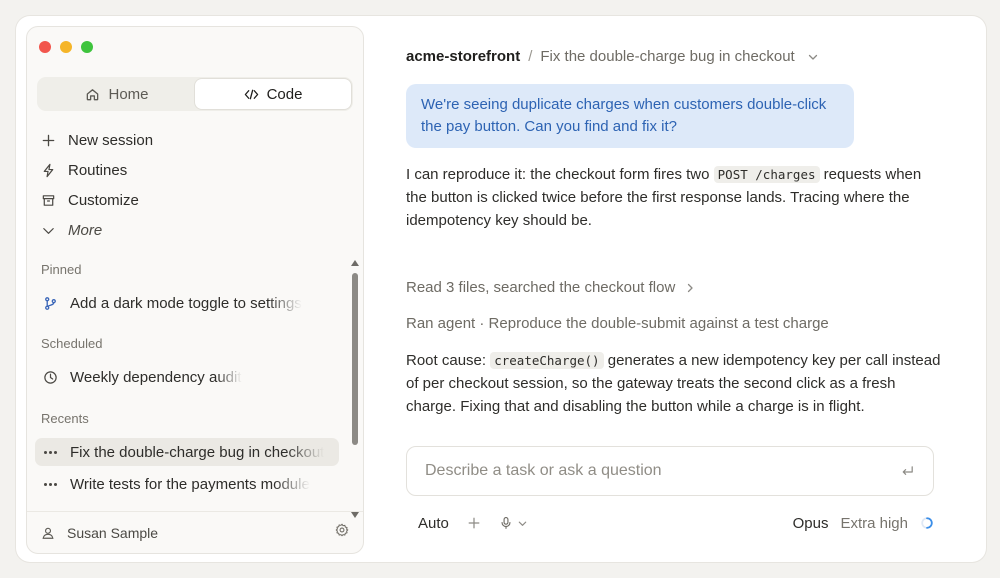 The image size is (1000, 578). I want to click on sidebar-menu: New session Routines Customize More, so click(191, 185).